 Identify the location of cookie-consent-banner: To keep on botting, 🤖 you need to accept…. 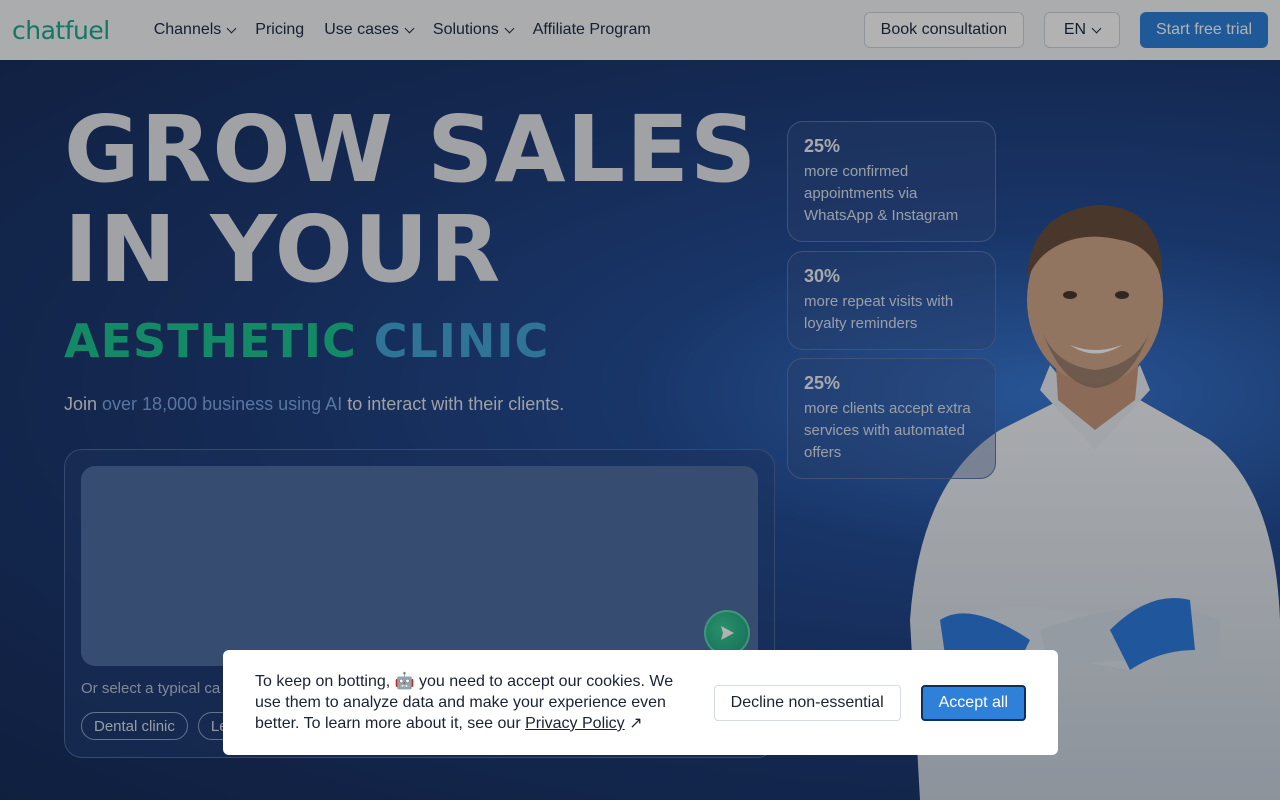
(640, 702).